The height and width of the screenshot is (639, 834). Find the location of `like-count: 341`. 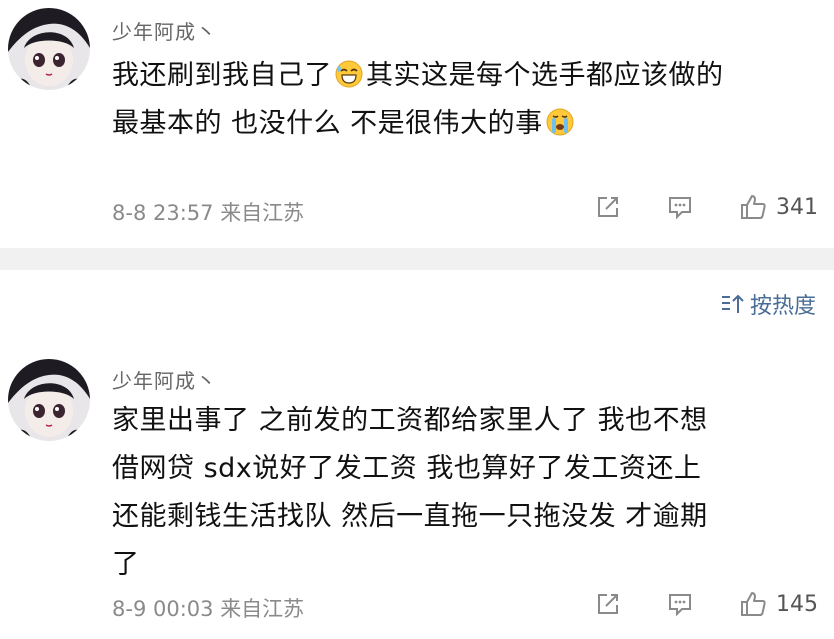

like-count: 341 is located at coordinates (797, 207).